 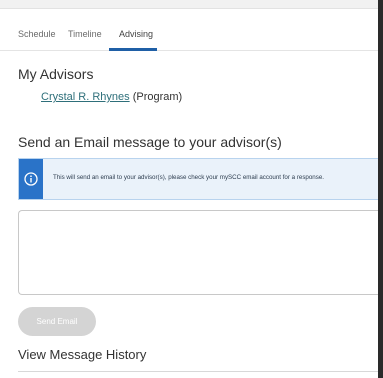 I want to click on advisor-item: Crystal R. Rhynes (Program), so click(x=111, y=97).